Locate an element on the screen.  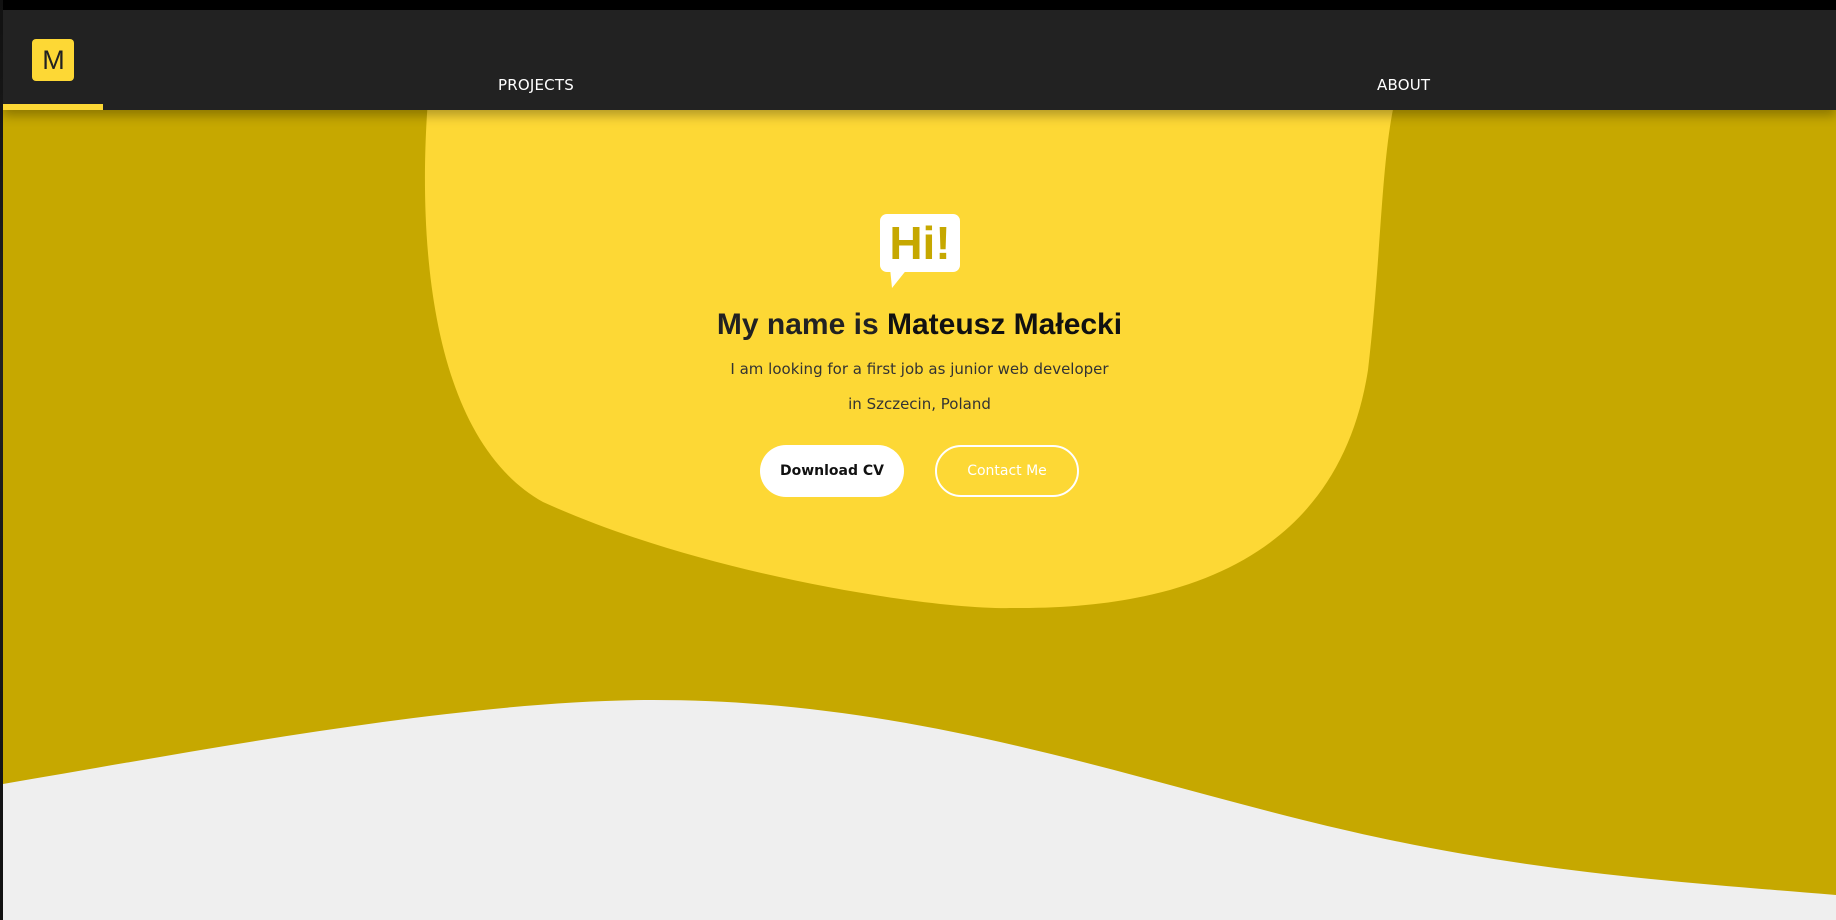
navbar: M PROJECTS ABOUT is located at coordinates (919, 60).